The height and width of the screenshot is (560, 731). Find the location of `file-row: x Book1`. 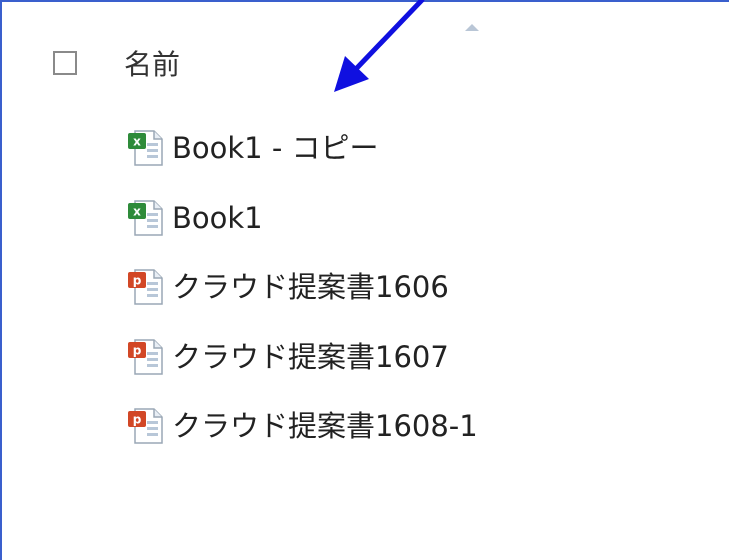

file-row: x Book1 is located at coordinates (302, 233).